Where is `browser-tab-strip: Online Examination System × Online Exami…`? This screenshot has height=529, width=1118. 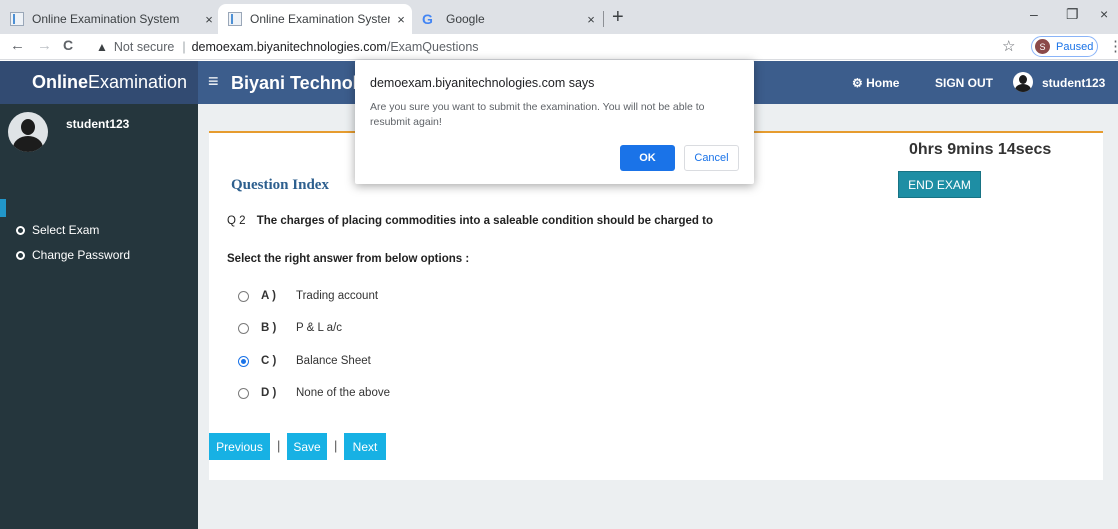 browser-tab-strip: Online Examination System × Online Exami… is located at coordinates (559, 17).